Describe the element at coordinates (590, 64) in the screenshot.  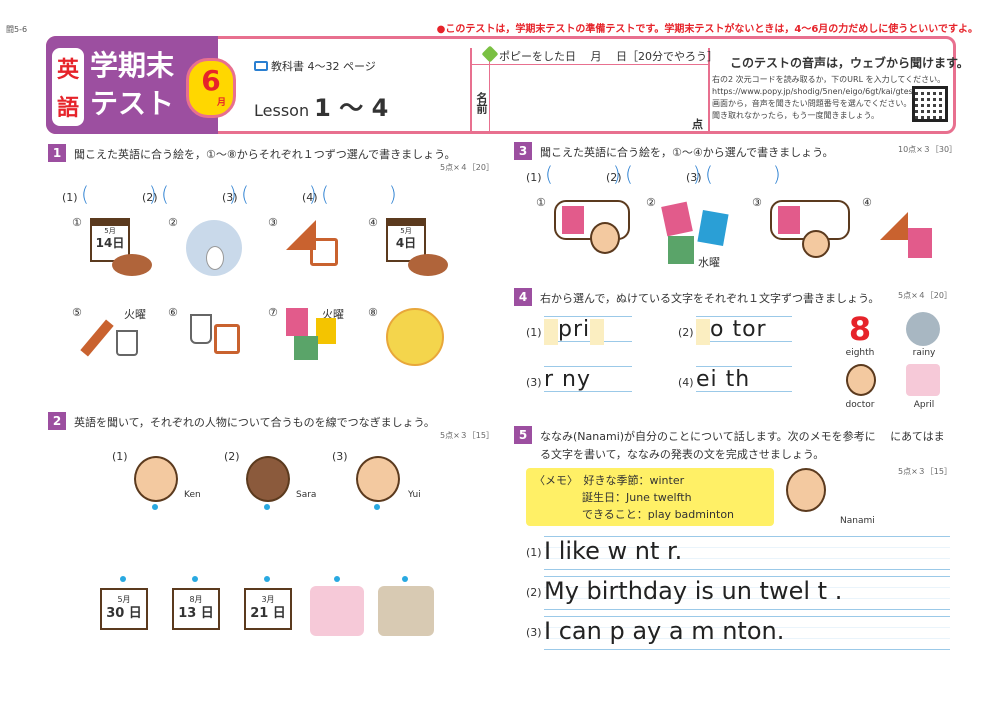
I see `poppy-divider` at that location.